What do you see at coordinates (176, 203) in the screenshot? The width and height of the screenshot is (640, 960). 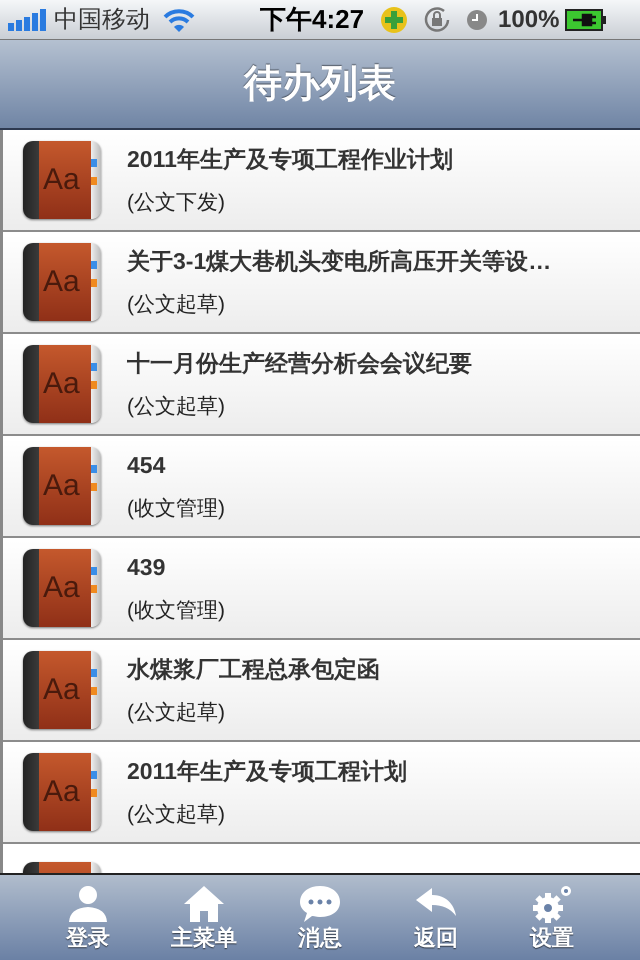 I see `todo-type: (公文下发)` at bounding box center [176, 203].